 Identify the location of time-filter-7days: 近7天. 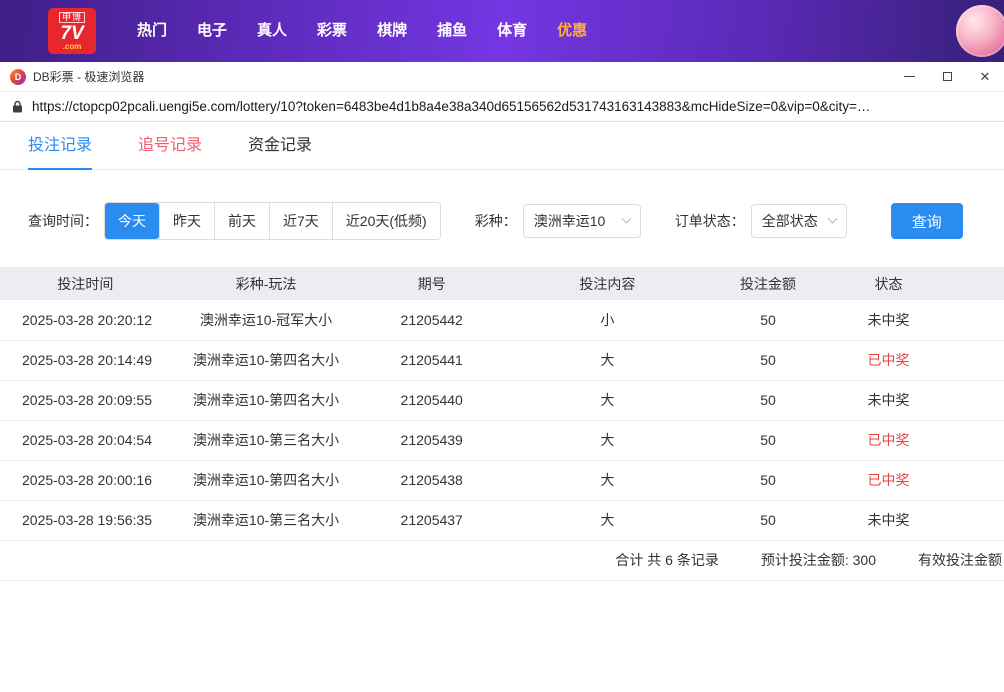
(300, 221).